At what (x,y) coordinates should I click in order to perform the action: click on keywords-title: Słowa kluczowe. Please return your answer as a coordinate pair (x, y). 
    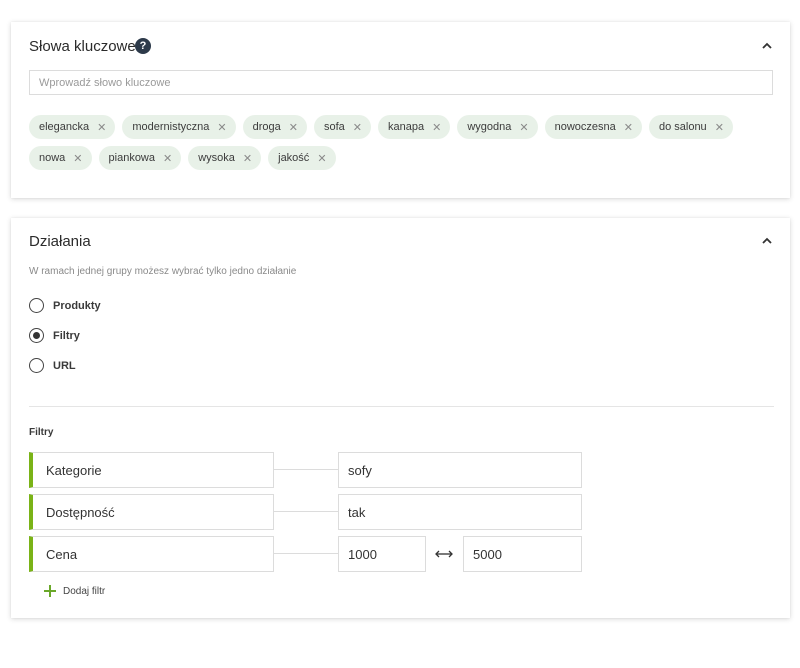
    Looking at the image, I should click on (82, 46).